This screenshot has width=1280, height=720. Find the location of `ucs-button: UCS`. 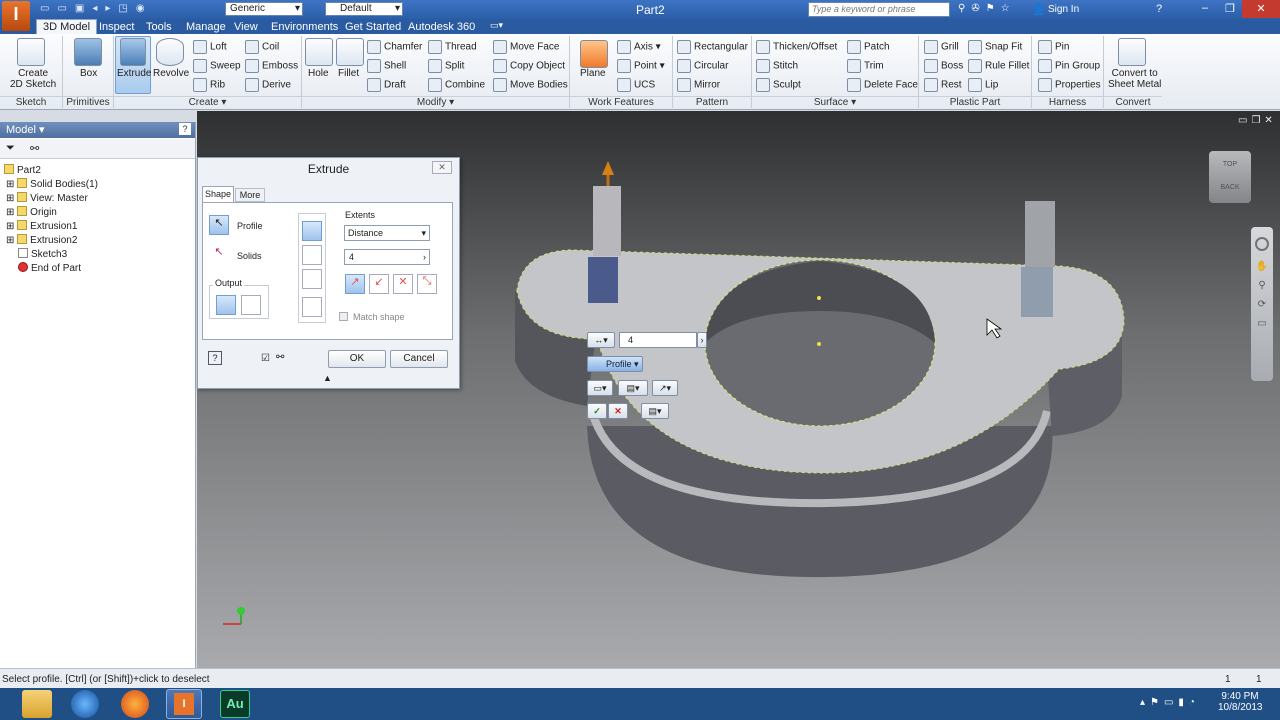

ucs-button: UCS is located at coordinates (636, 85).